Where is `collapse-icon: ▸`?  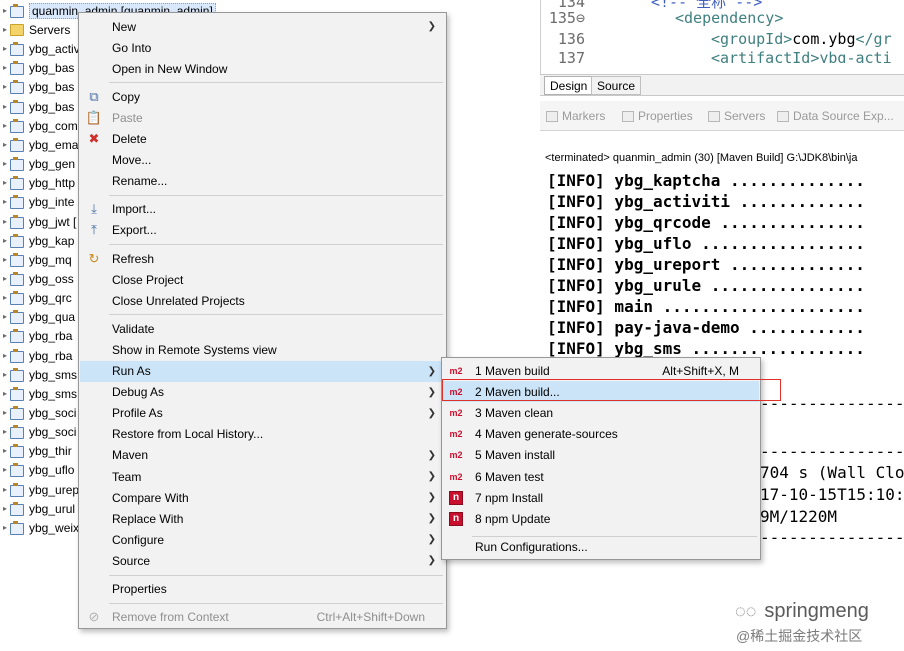
collapse-icon: ▸ is located at coordinates (5, 10).